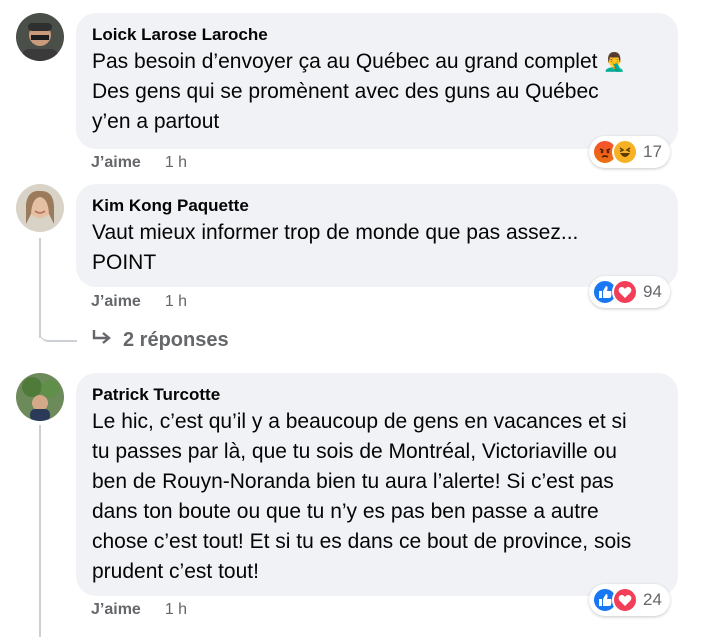 The width and height of the screenshot is (712, 637). I want to click on comment-line: y’en a partout, so click(156, 121).